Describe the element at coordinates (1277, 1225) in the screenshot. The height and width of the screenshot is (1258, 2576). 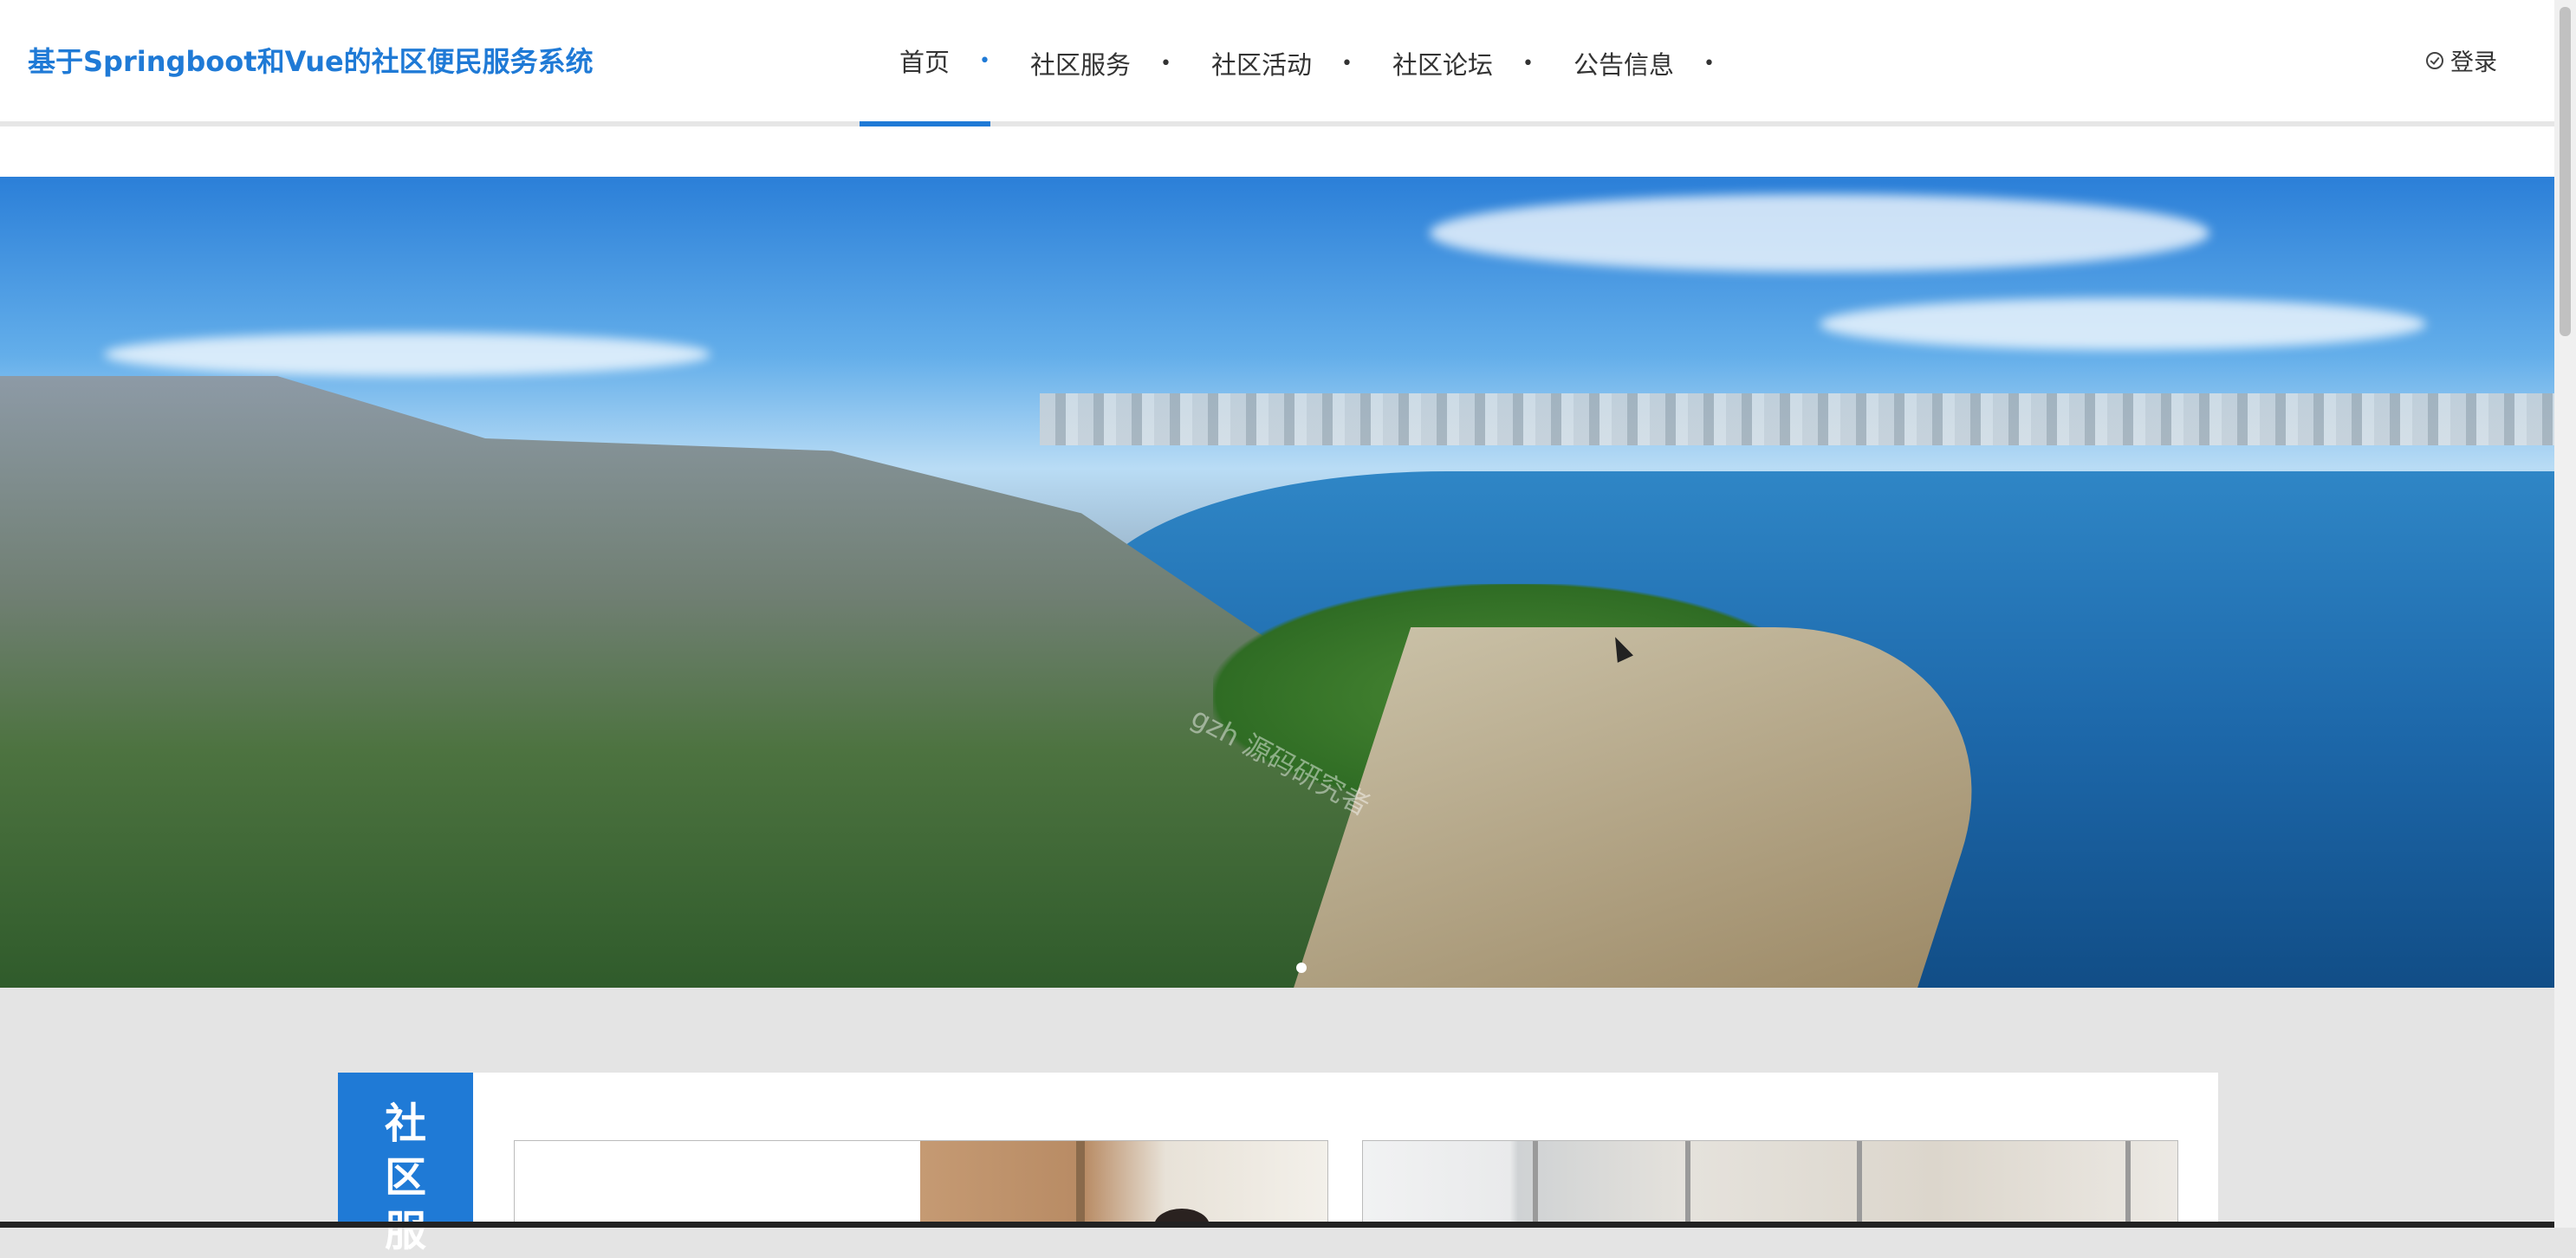
I see `window-bottom-edge` at that location.